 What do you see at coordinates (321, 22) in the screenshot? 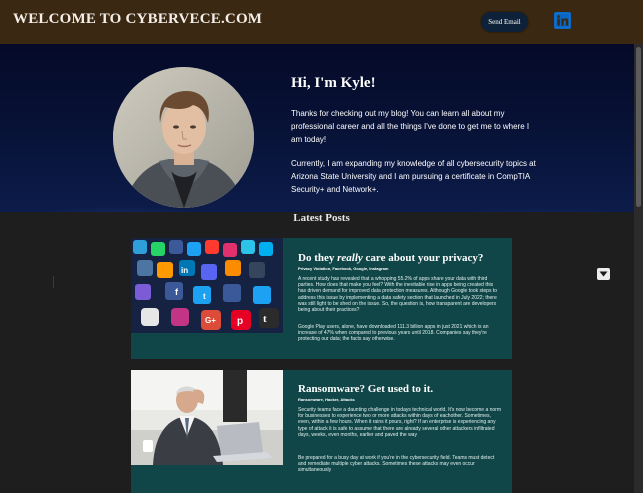
I see `top-navbar: WELCOME TO CYBERVECE.COM Send Email` at bounding box center [321, 22].